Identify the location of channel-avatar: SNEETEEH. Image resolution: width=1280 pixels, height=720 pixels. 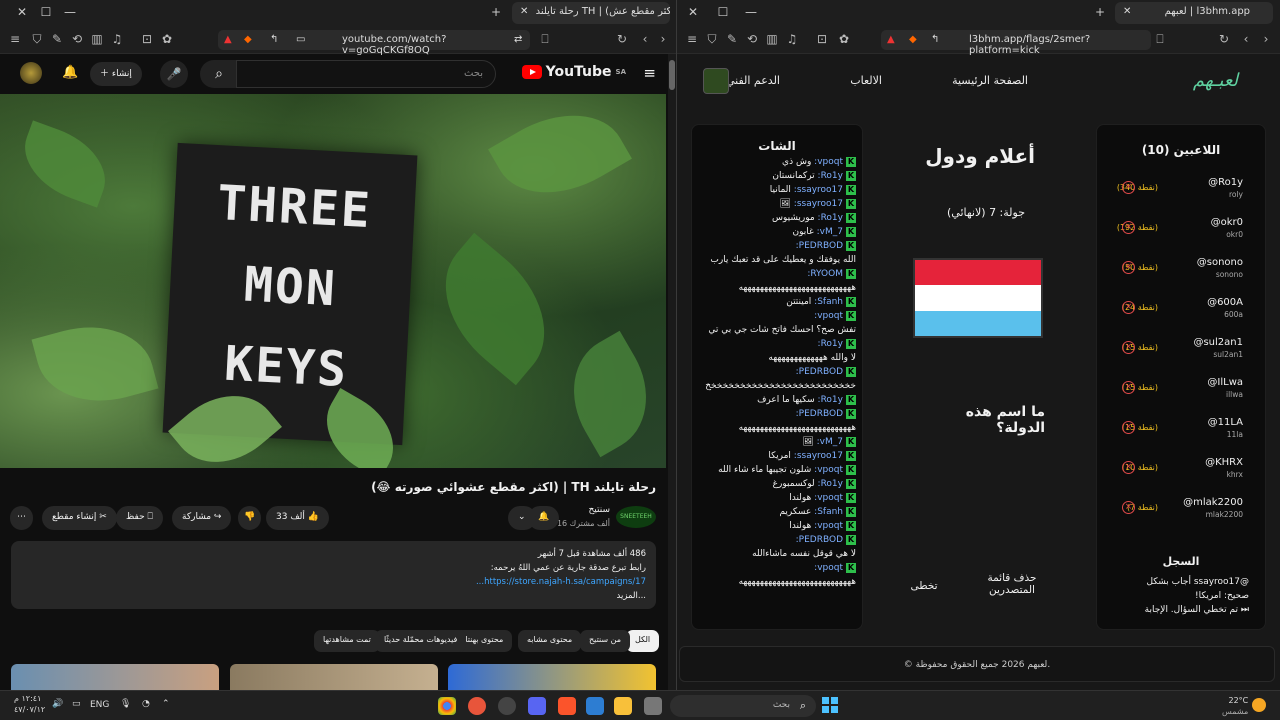
(636, 517).